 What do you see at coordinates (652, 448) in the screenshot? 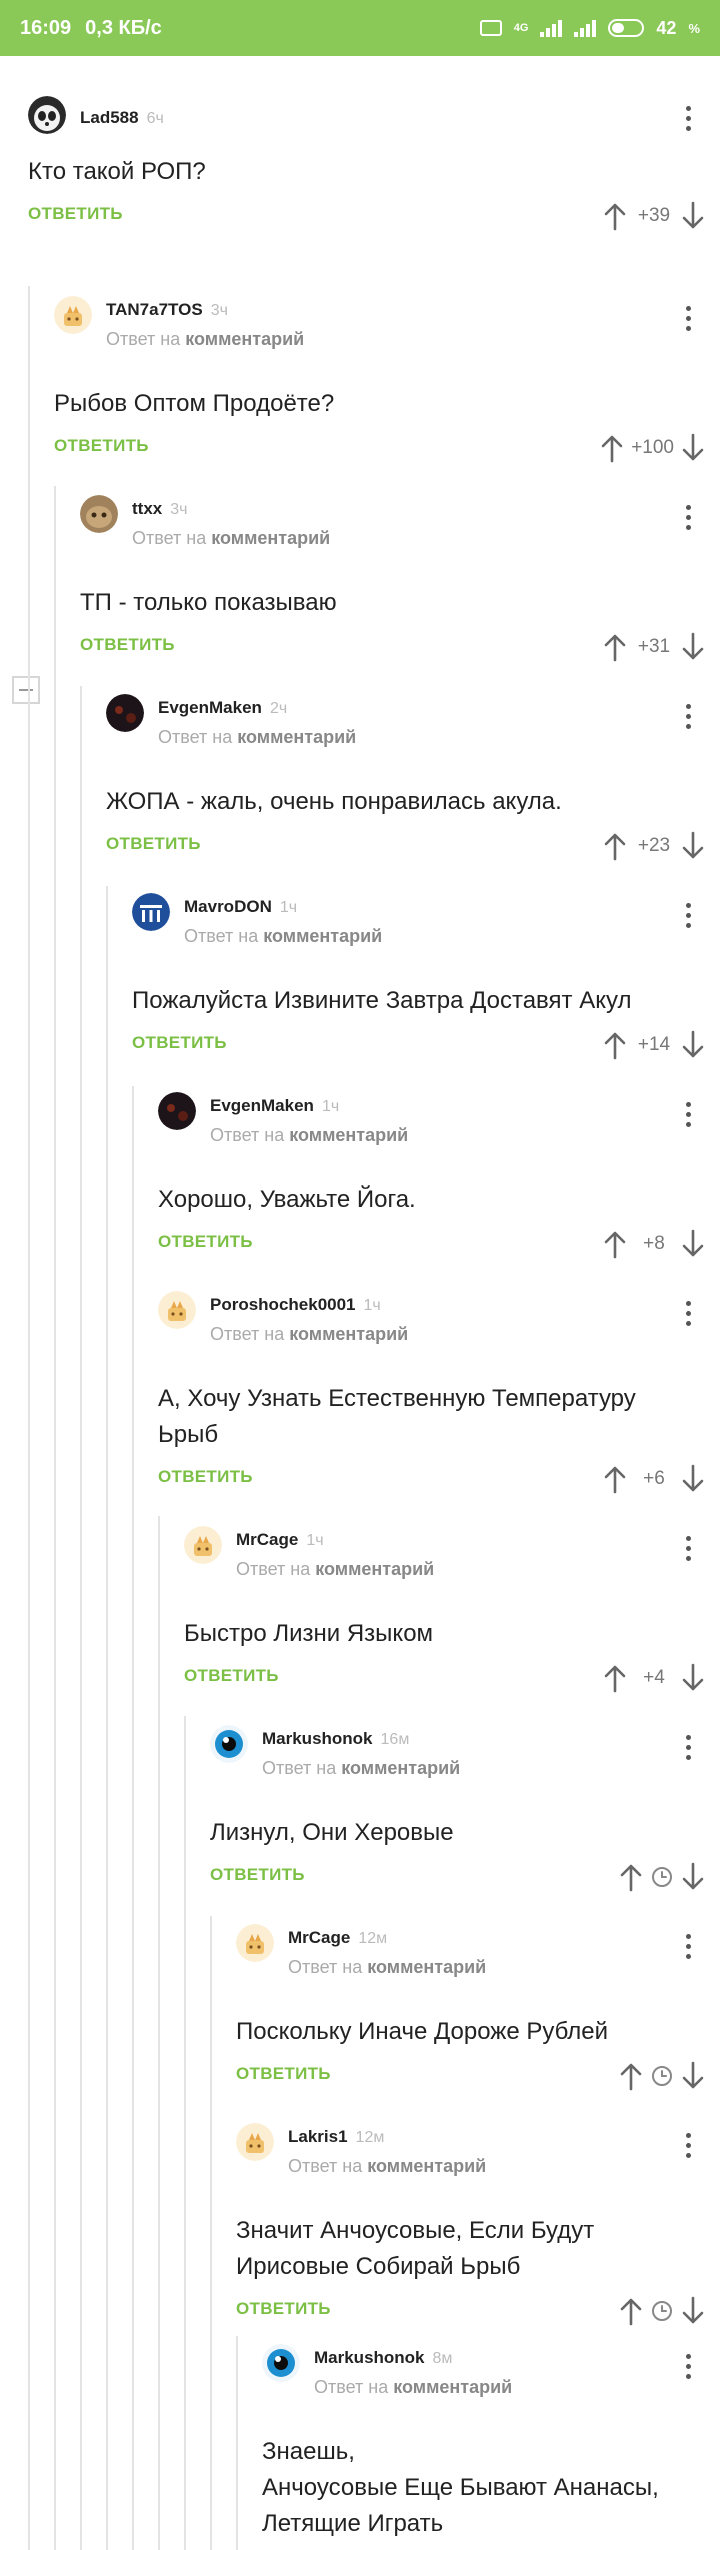
I see `vote-controls: +100` at bounding box center [652, 448].